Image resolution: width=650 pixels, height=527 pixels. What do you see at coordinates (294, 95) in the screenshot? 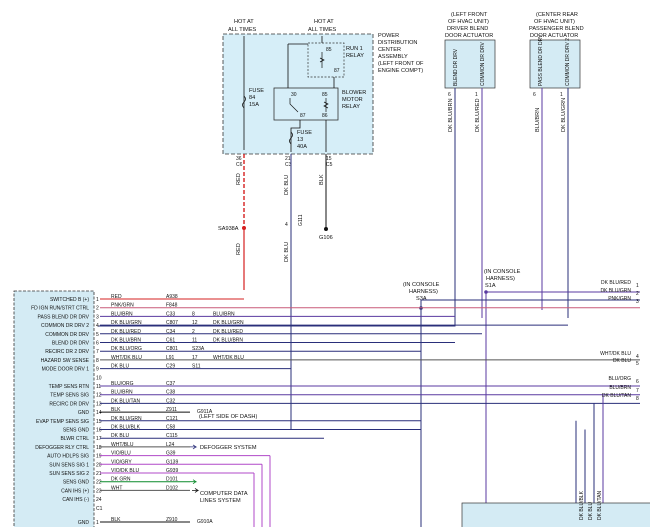
I see `blower-relay-pin-30: 30` at bounding box center [294, 95].